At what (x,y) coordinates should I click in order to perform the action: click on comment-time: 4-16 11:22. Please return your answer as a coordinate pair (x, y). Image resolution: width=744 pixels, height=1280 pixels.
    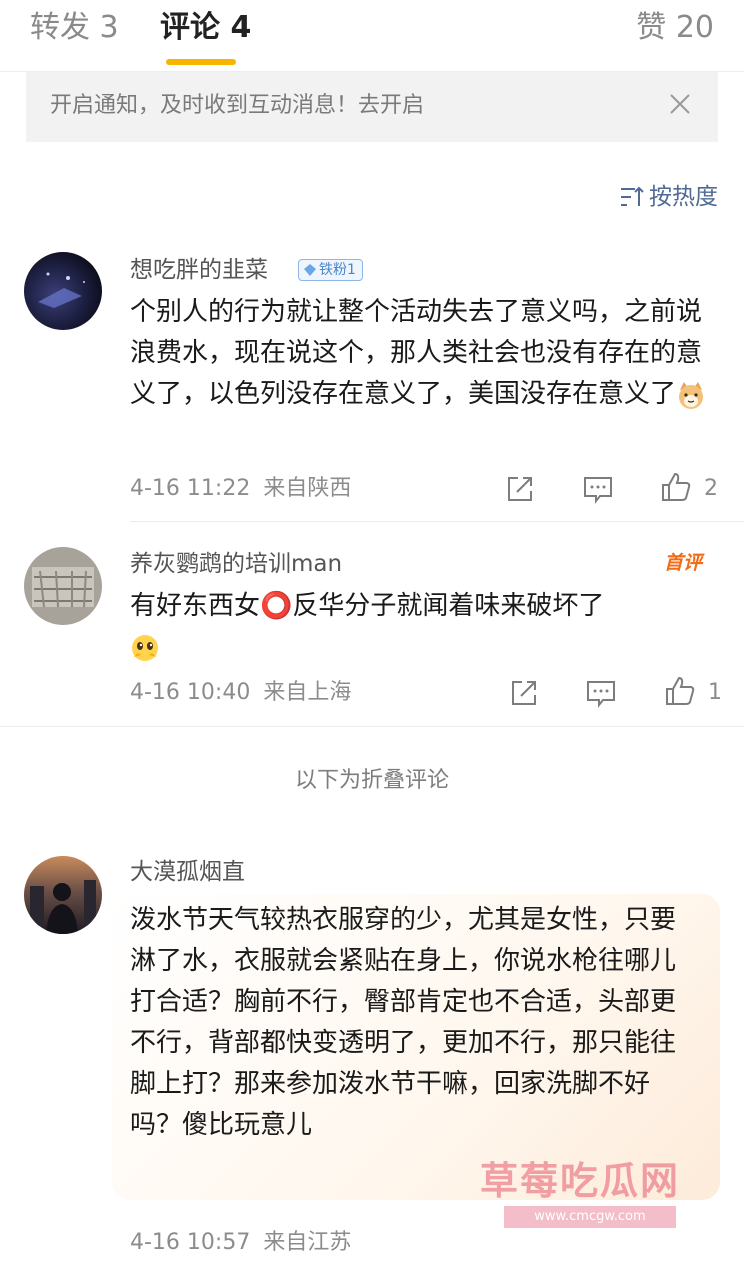
    Looking at the image, I should click on (190, 488).